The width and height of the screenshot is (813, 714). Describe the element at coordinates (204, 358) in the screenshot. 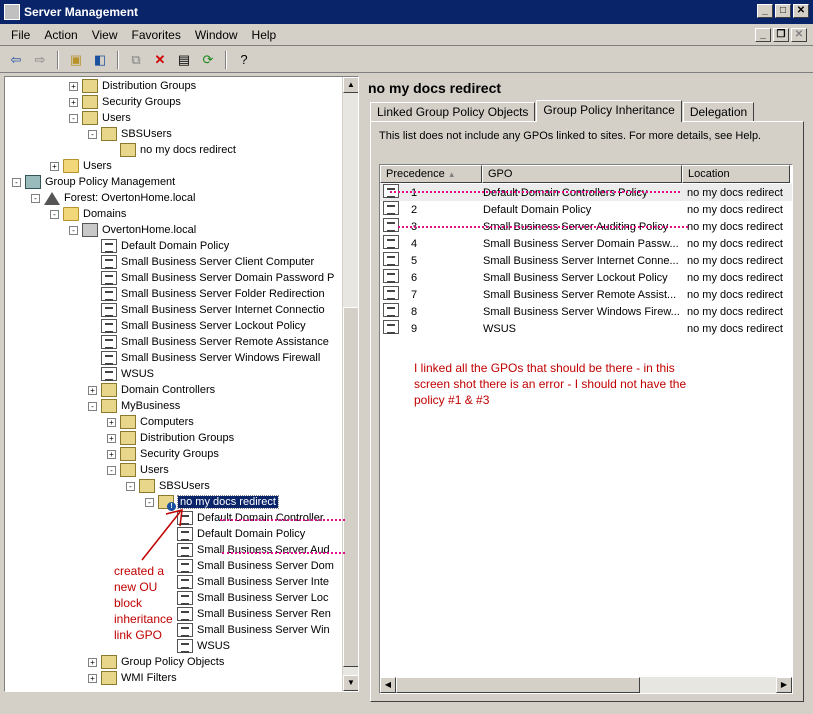

I see `tree-node: Small Business Server Windows Firewall` at that location.